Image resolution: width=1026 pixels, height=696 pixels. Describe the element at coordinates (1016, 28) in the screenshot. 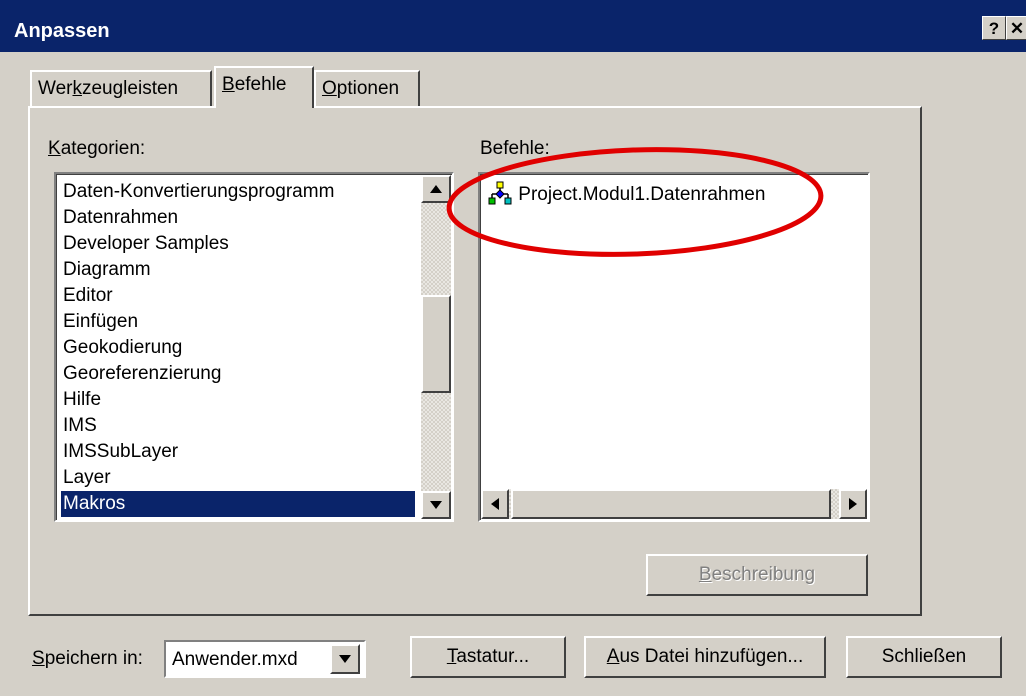

I see `close-window-button: ✕` at that location.